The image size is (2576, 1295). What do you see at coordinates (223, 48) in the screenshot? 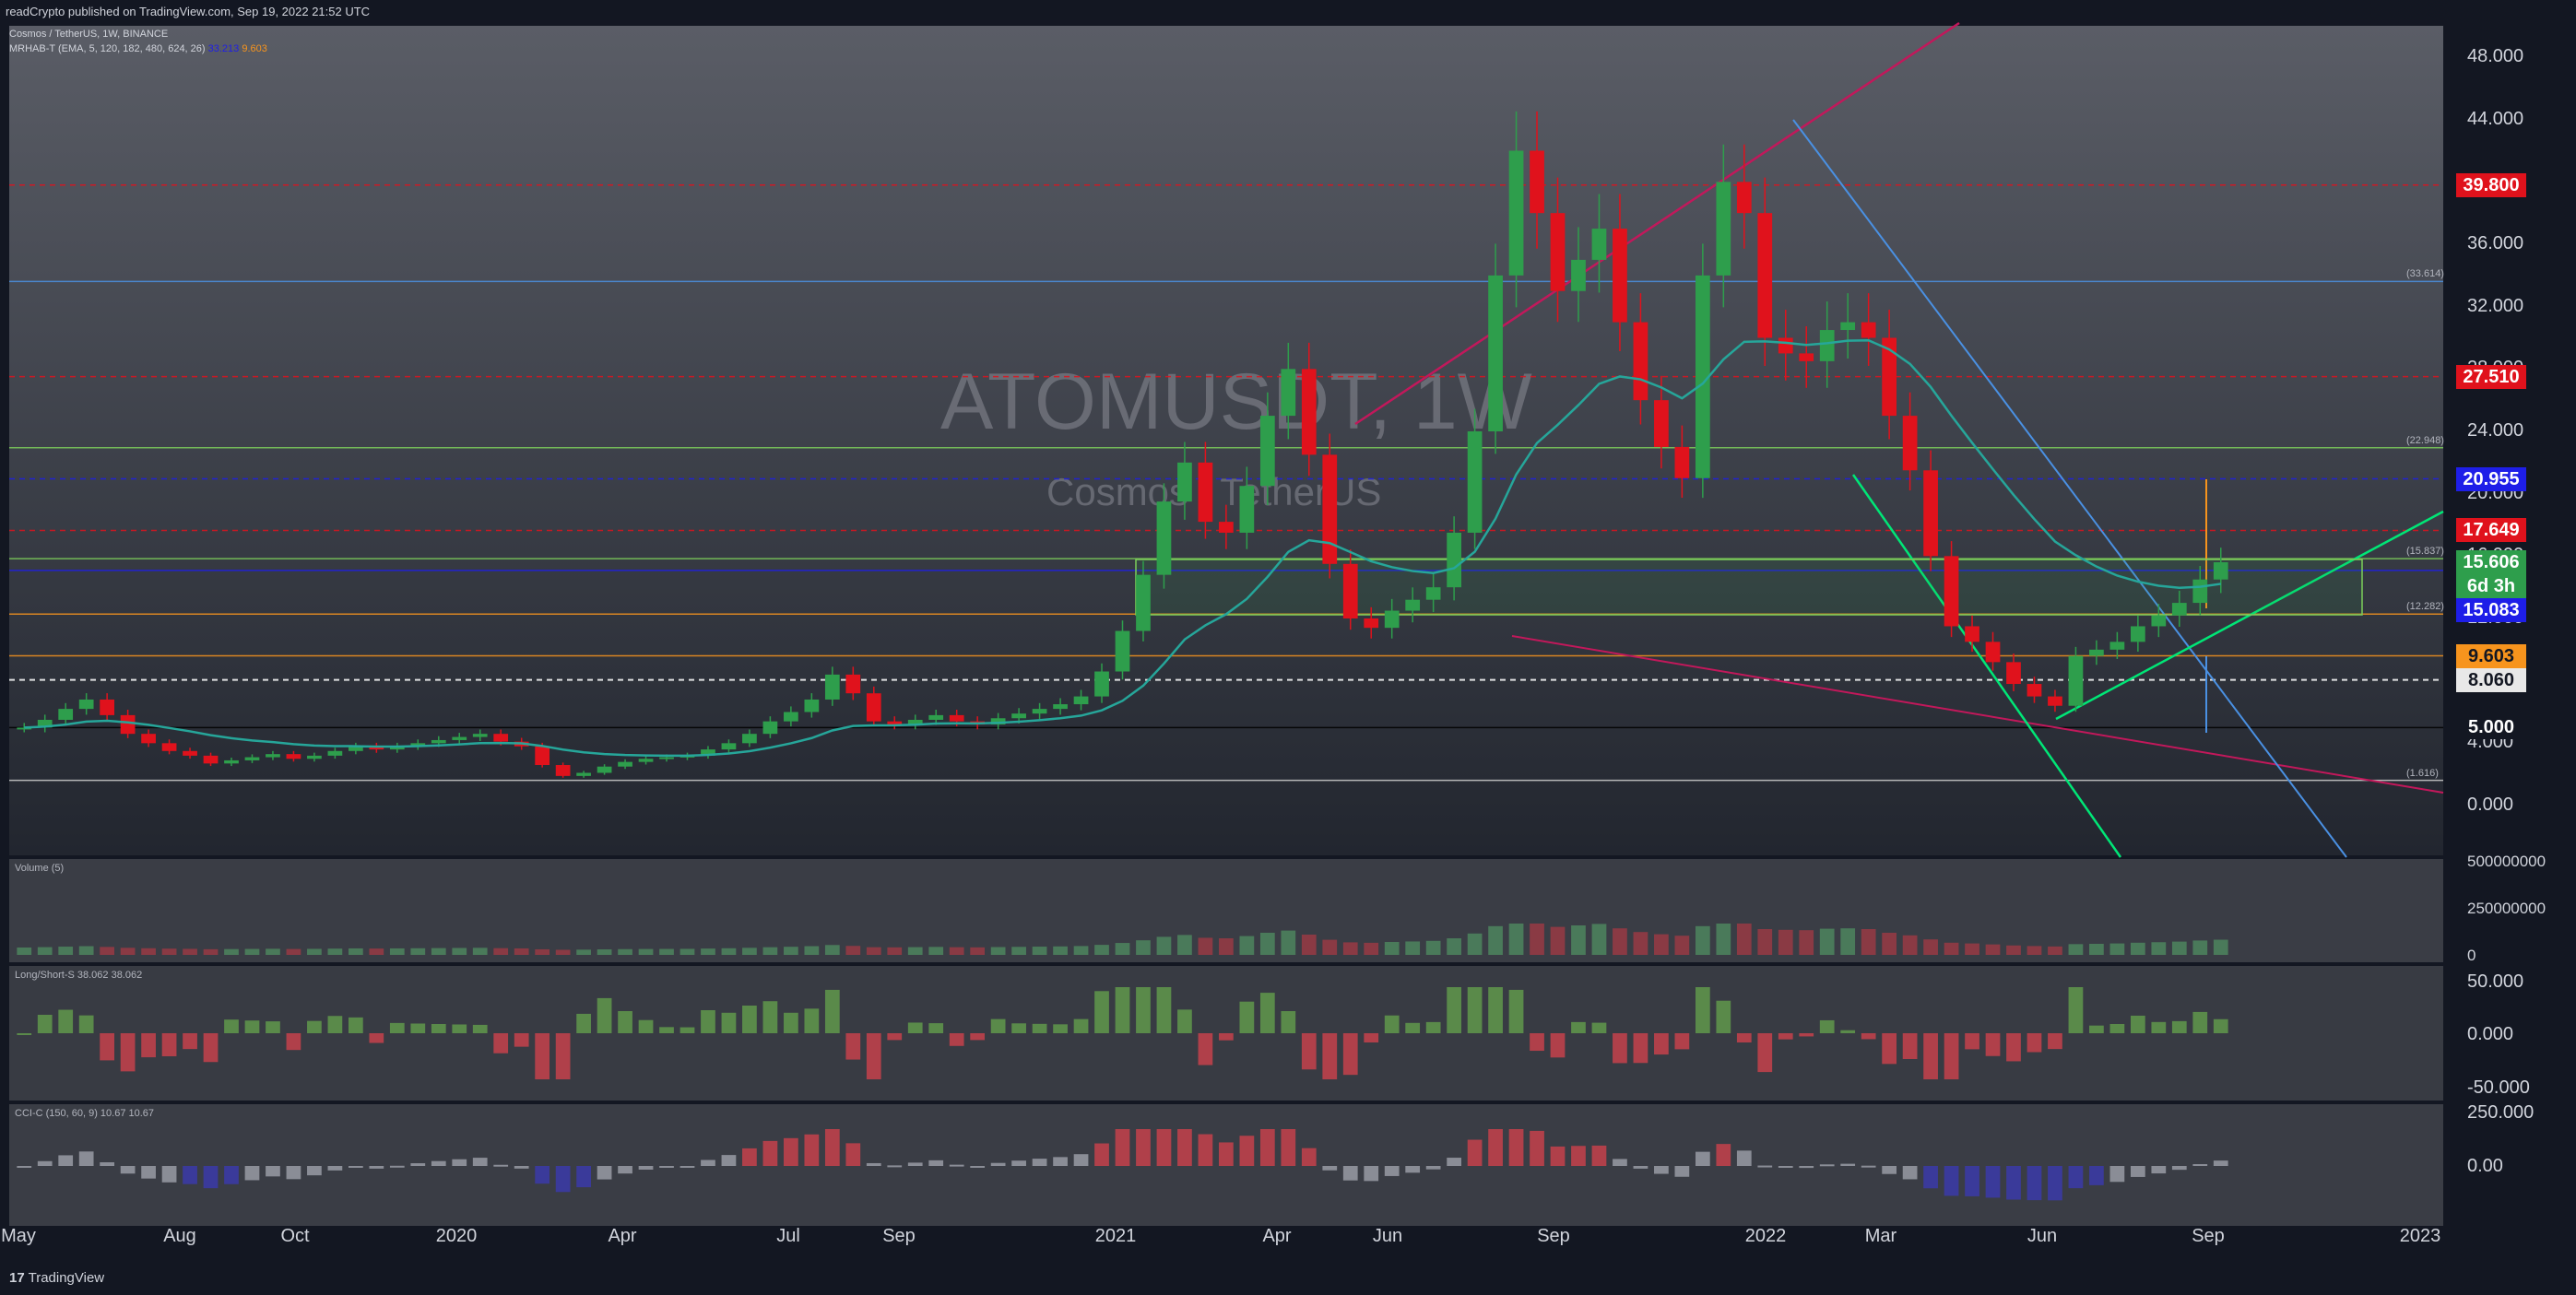
I see `indicator-value-1: 33.213` at bounding box center [223, 48].